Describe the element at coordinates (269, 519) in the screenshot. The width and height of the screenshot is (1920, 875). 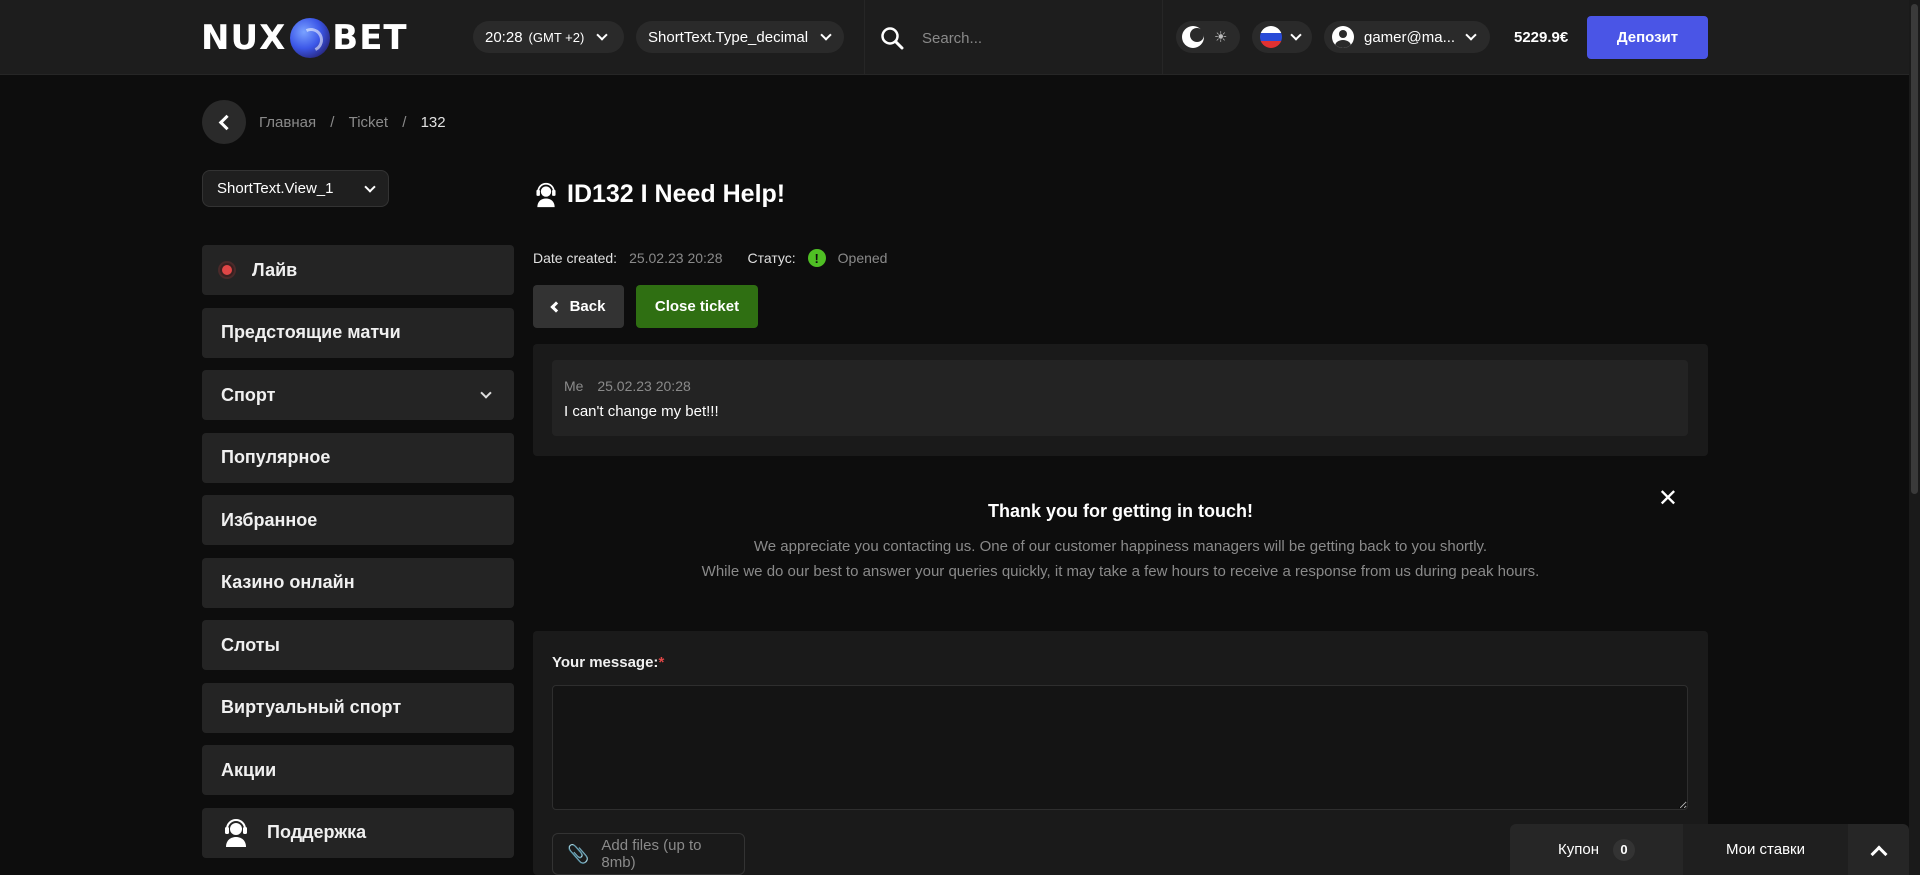
I see `sidebar-item-label: Избранное` at that location.